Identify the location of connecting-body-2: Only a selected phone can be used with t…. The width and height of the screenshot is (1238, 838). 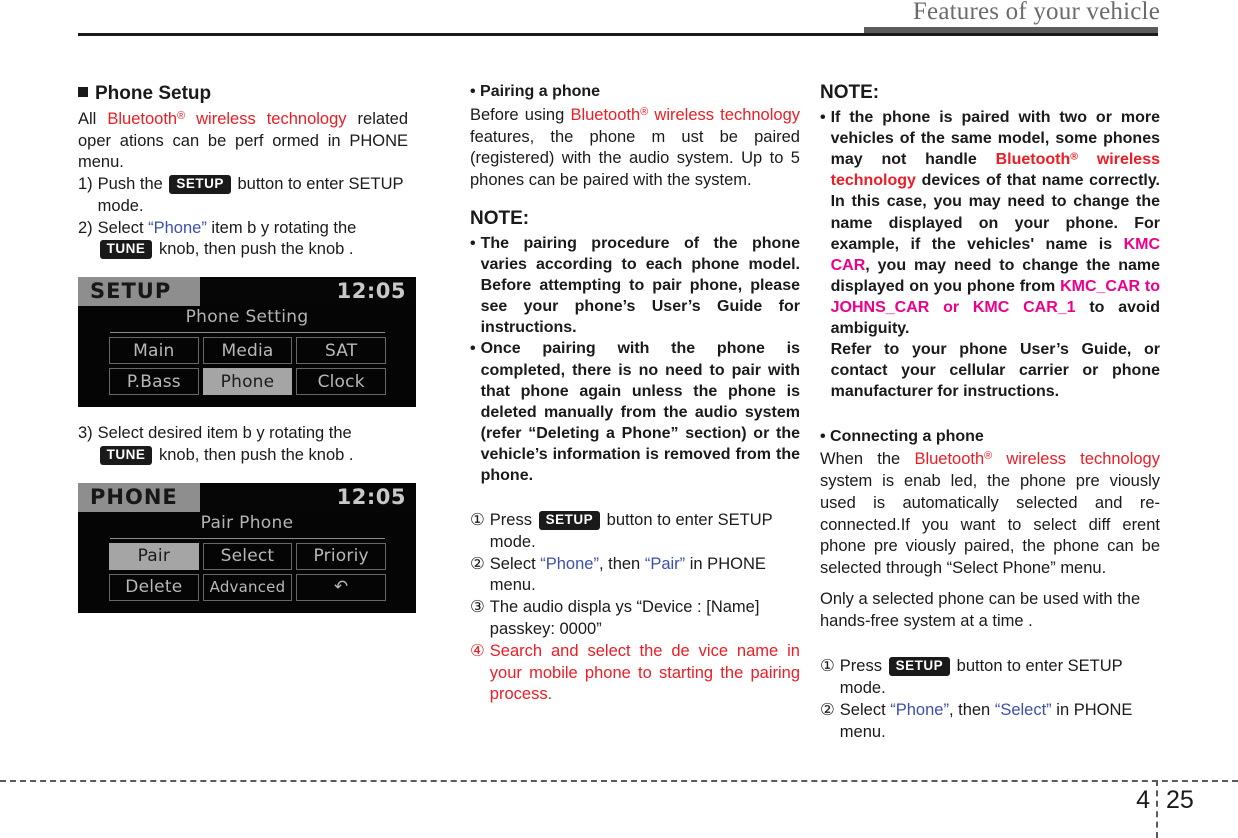
(980, 609).